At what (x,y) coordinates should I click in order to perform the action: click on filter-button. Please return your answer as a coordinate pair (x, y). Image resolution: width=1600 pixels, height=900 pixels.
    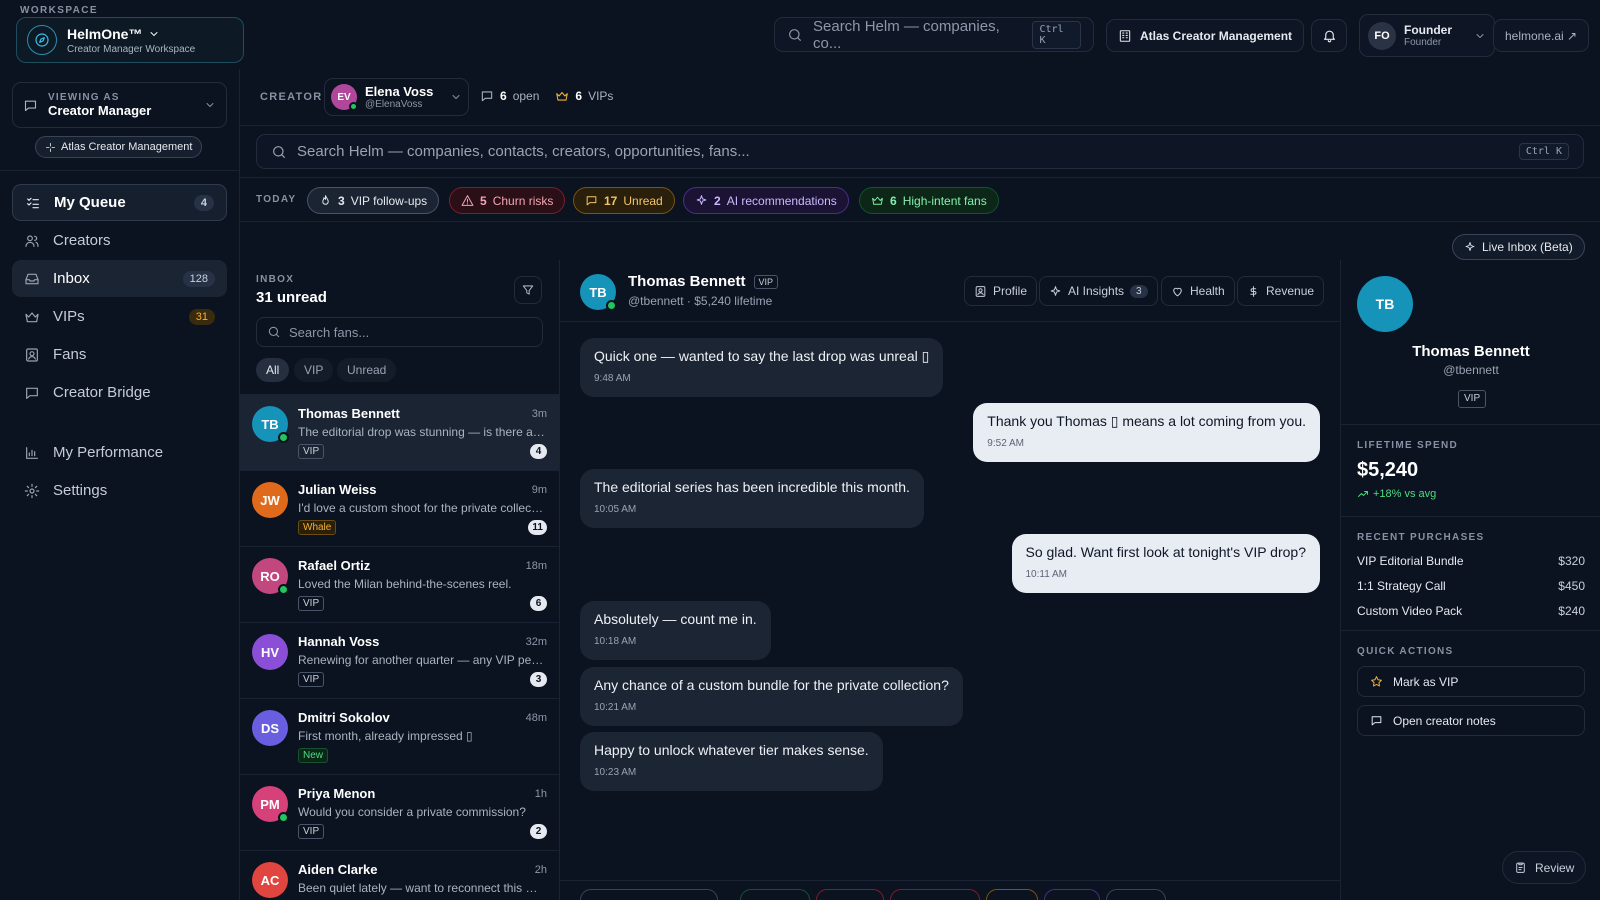
    Looking at the image, I should click on (528, 290).